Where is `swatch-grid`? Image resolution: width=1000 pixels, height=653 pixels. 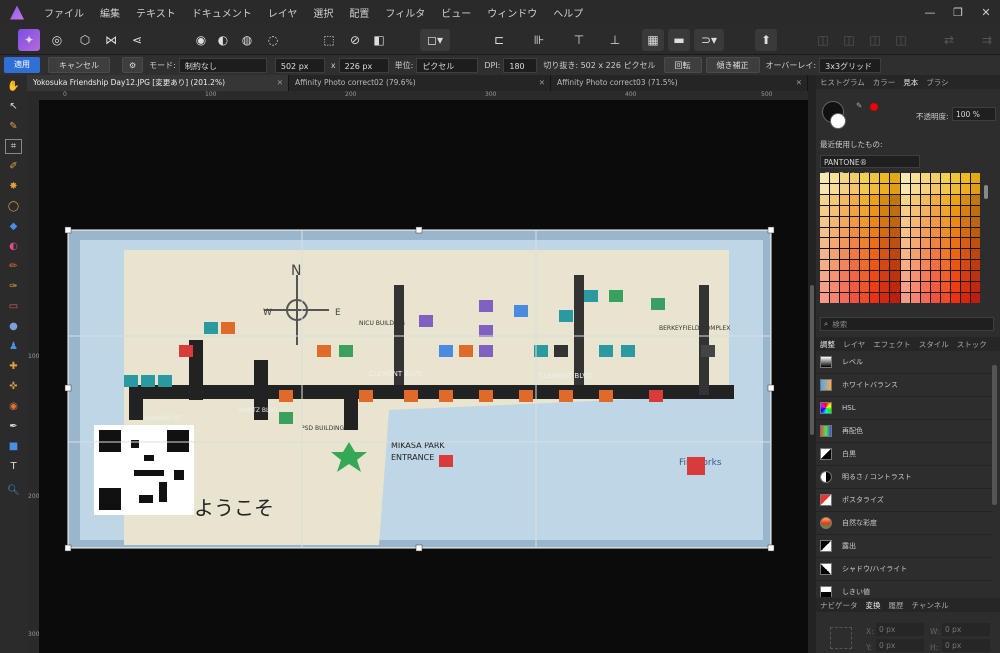 swatch-grid is located at coordinates (900, 238).